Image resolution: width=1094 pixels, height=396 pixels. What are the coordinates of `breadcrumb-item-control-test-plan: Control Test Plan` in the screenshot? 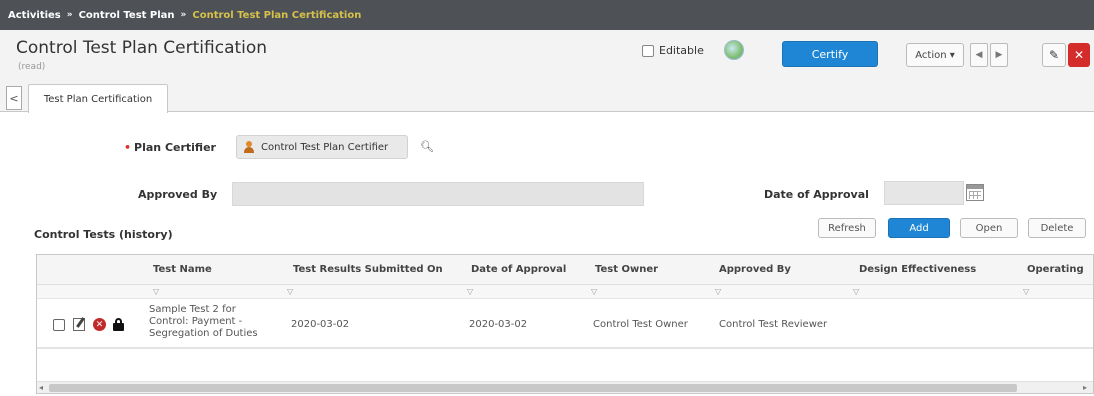 It's located at (127, 15).